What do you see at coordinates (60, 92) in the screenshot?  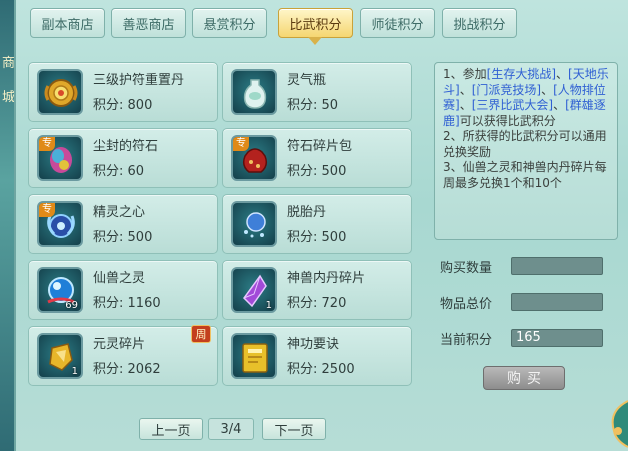 I see `gold-amulet-icon` at bounding box center [60, 92].